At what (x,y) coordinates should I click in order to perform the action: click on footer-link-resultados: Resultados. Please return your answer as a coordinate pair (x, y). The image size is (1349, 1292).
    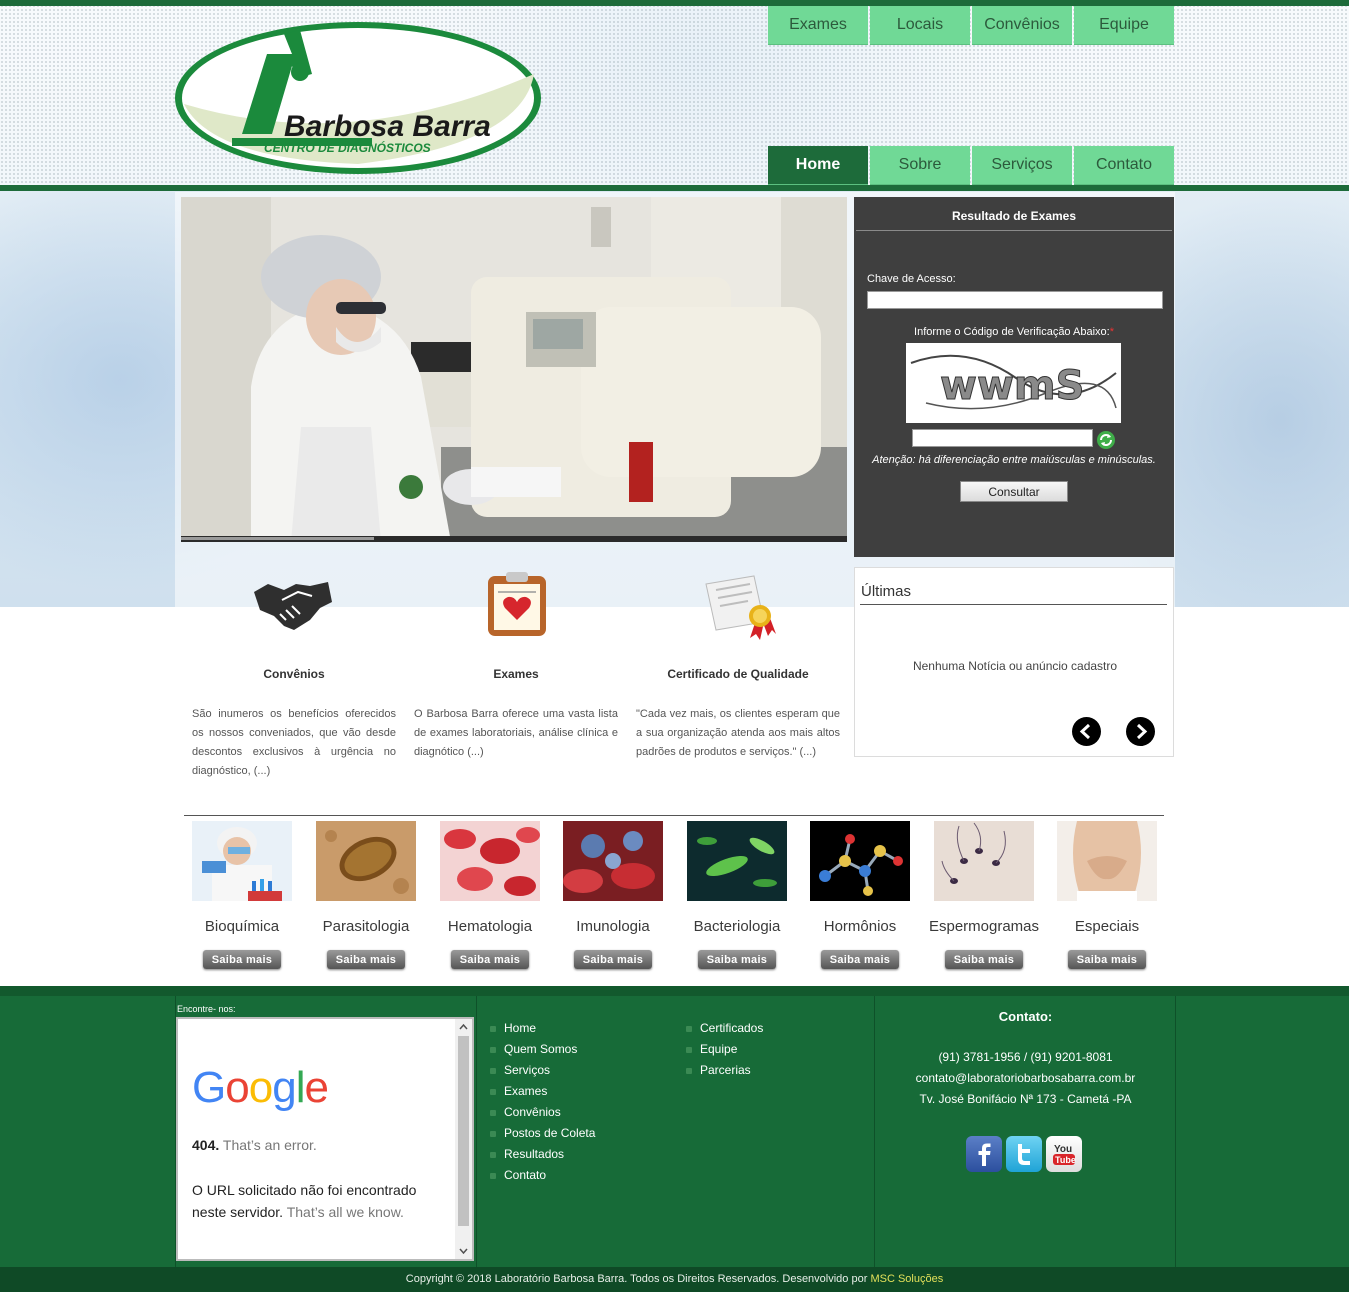
    Looking at the image, I should click on (542, 1157).